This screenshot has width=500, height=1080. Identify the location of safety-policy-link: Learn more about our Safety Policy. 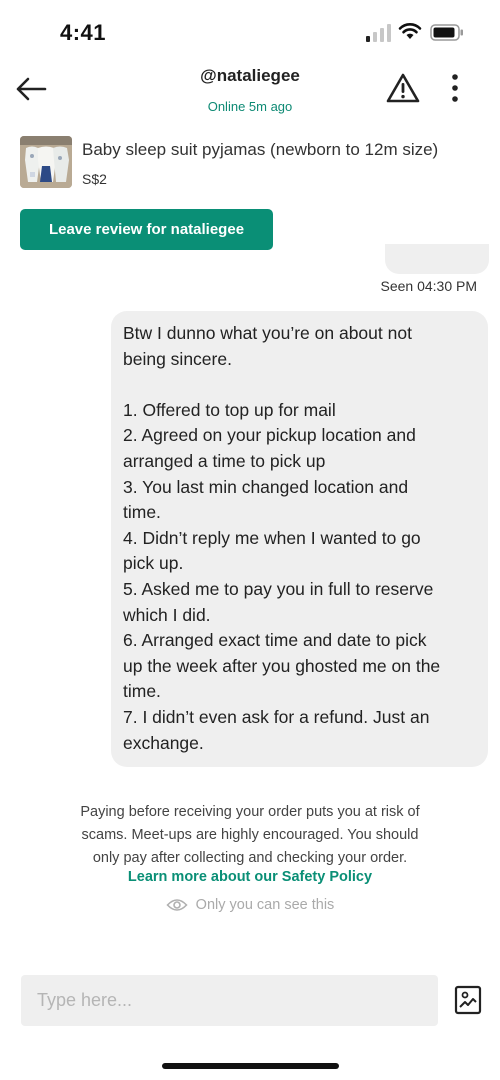
(250, 877).